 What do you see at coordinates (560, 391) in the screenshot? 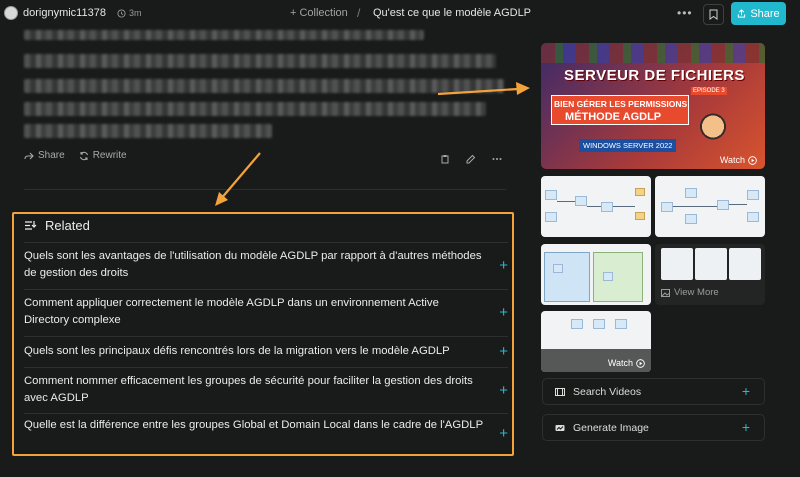
I see `film-icon` at bounding box center [560, 391].